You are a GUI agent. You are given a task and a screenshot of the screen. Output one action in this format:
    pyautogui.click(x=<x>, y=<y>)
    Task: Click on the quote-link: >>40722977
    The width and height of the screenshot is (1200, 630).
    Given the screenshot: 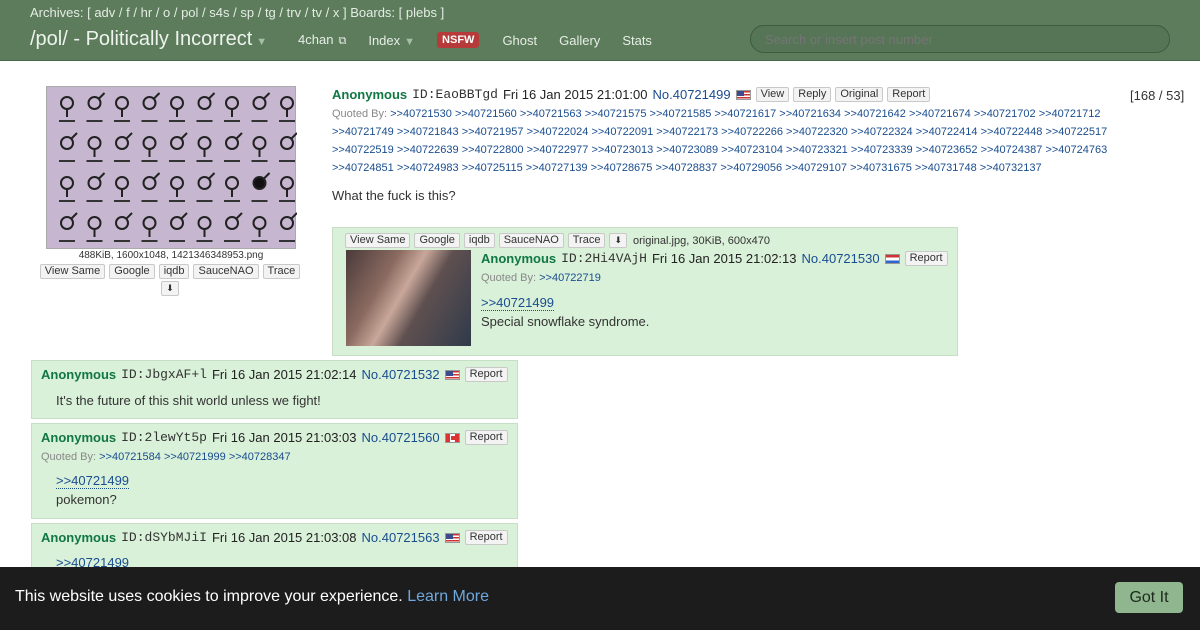 What is the action you would take?
    pyautogui.click(x=558, y=150)
    